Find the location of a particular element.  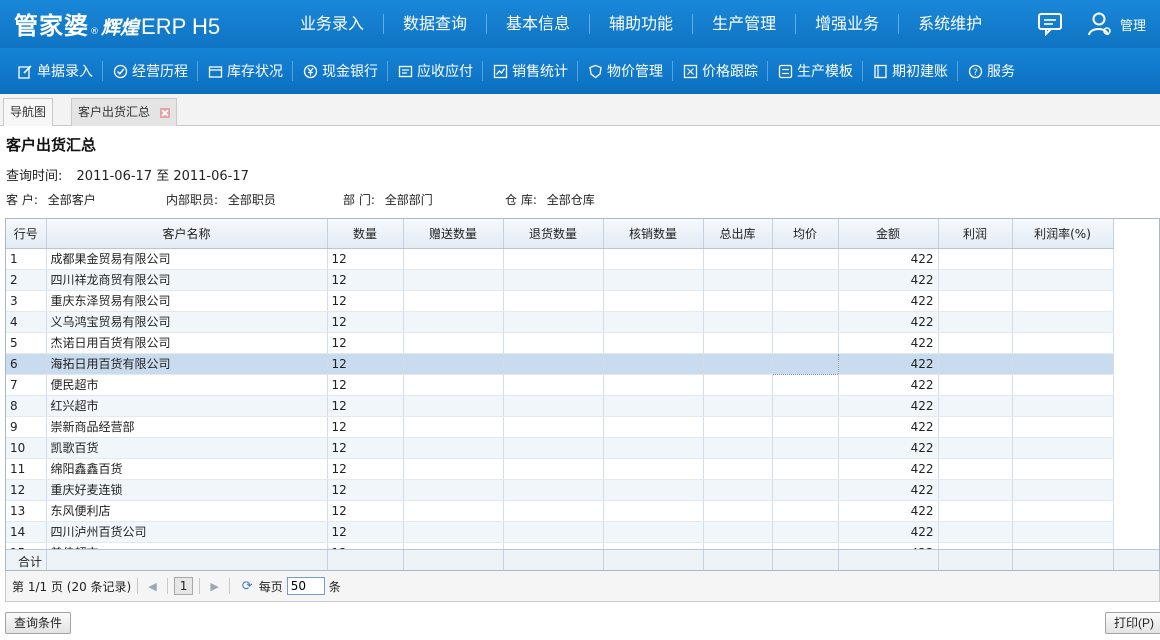

topnav-data-query: 数据查询 is located at coordinates (436, 24).